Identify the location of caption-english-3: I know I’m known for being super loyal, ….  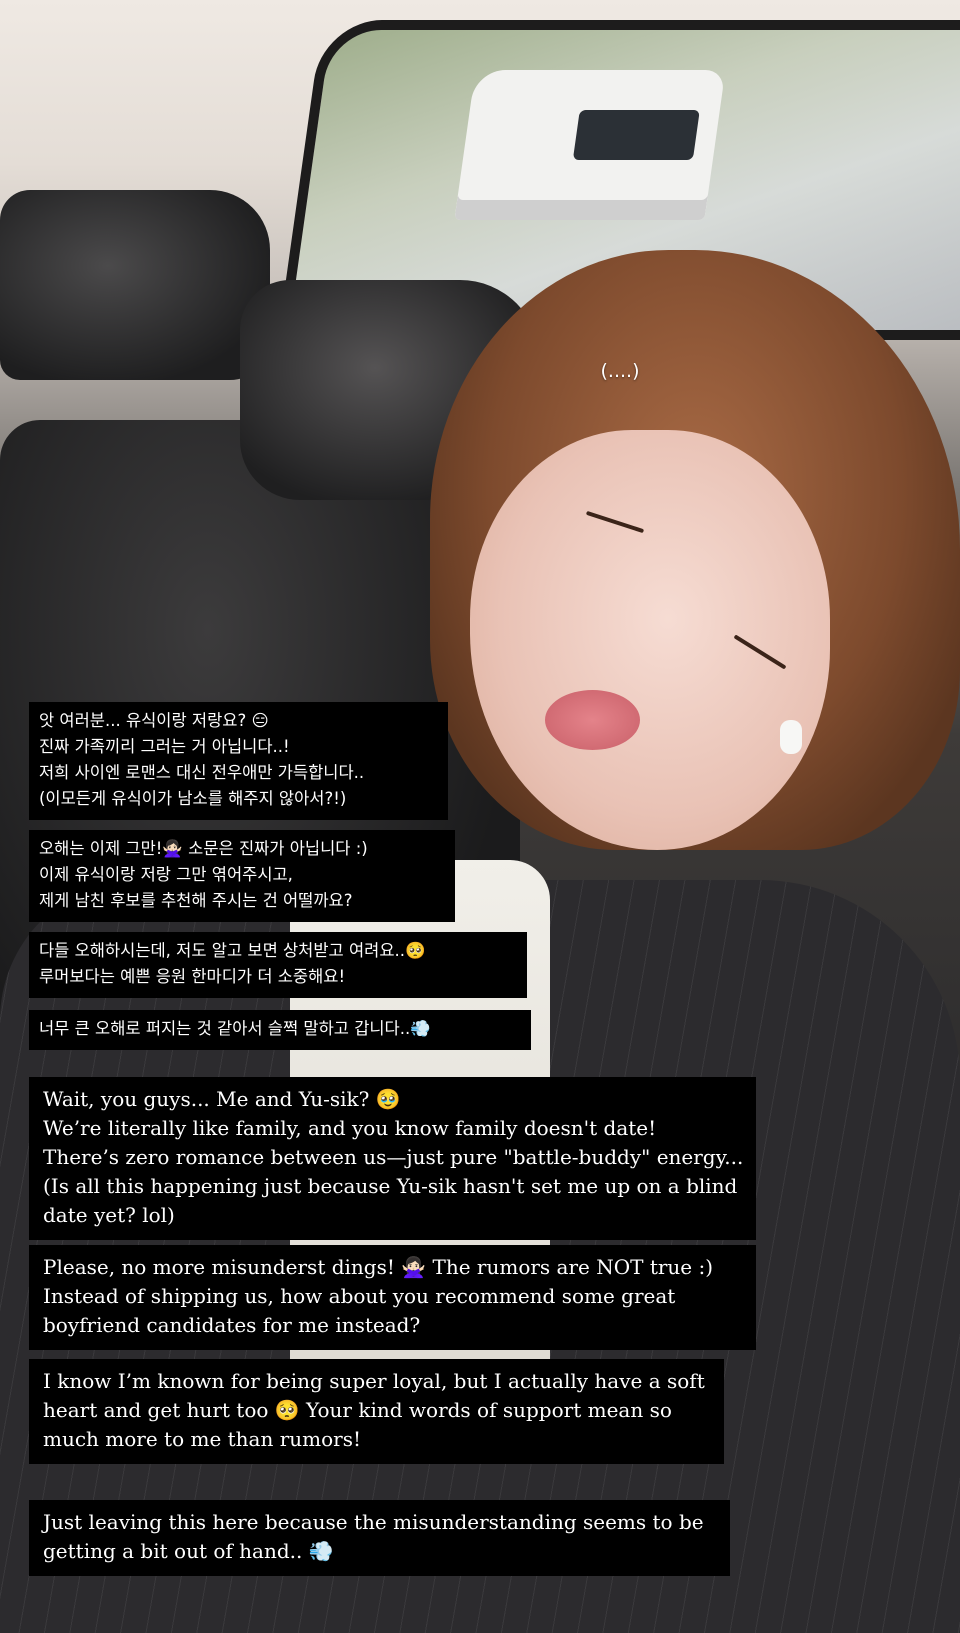
(376, 1411).